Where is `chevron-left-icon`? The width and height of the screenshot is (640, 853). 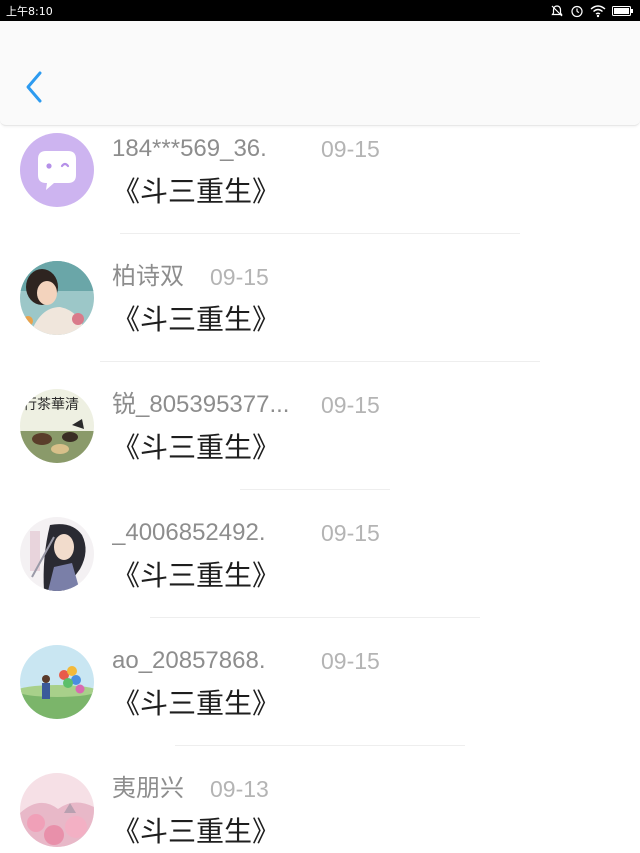 chevron-left-icon is located at coordinates (34, 89).